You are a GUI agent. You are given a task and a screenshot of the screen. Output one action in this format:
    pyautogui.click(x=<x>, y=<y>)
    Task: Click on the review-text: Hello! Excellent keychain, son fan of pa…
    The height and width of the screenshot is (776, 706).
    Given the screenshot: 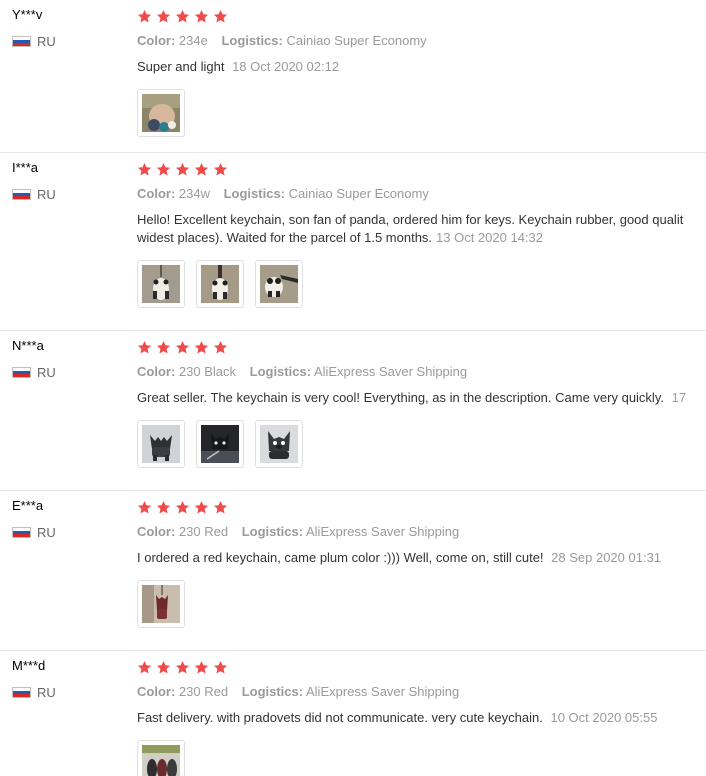 What is the action you would take?
    pyautogui.click(x=421, y=229)
    